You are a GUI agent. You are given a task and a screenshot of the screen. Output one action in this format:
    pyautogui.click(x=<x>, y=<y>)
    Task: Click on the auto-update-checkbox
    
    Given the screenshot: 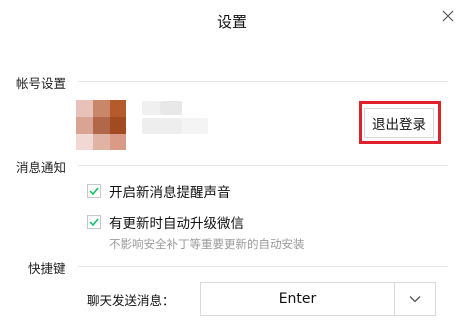 What is the action you would take?
    pyautogui.click(x=94, y=222)
    